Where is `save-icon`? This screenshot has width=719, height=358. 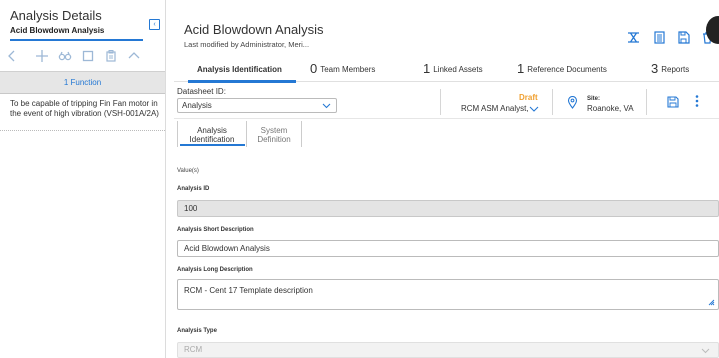
save-icon is located at coordinates (673, 101).